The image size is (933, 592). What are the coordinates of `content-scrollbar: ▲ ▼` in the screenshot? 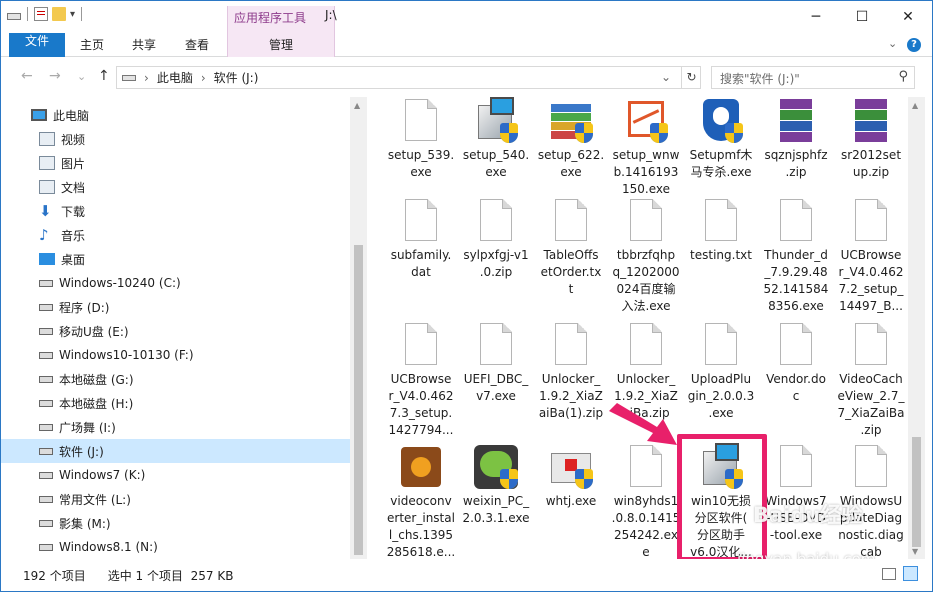 It's located at (916, 328).